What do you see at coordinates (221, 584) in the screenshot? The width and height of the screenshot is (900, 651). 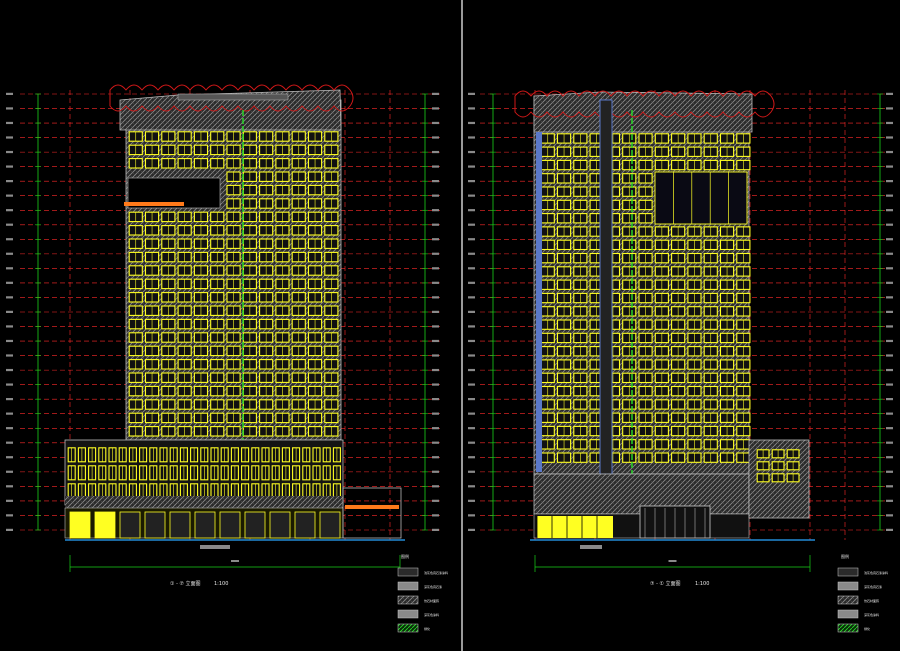 I see `drawing-scale-left: 1:100` at bounding box center [221, 584].